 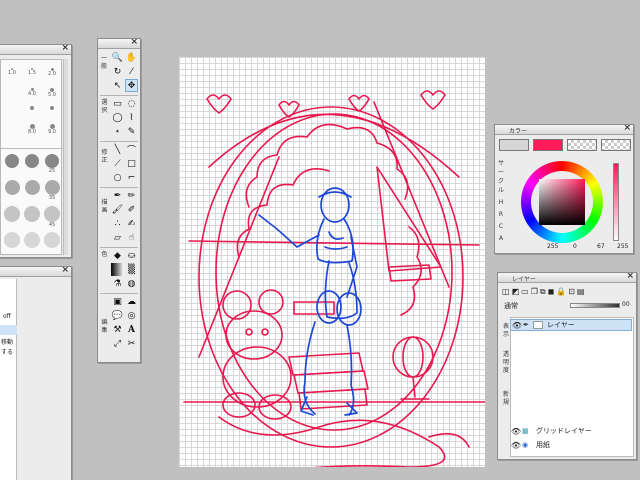 I want to click on main-color-swatch, so click(x=548, y=145).